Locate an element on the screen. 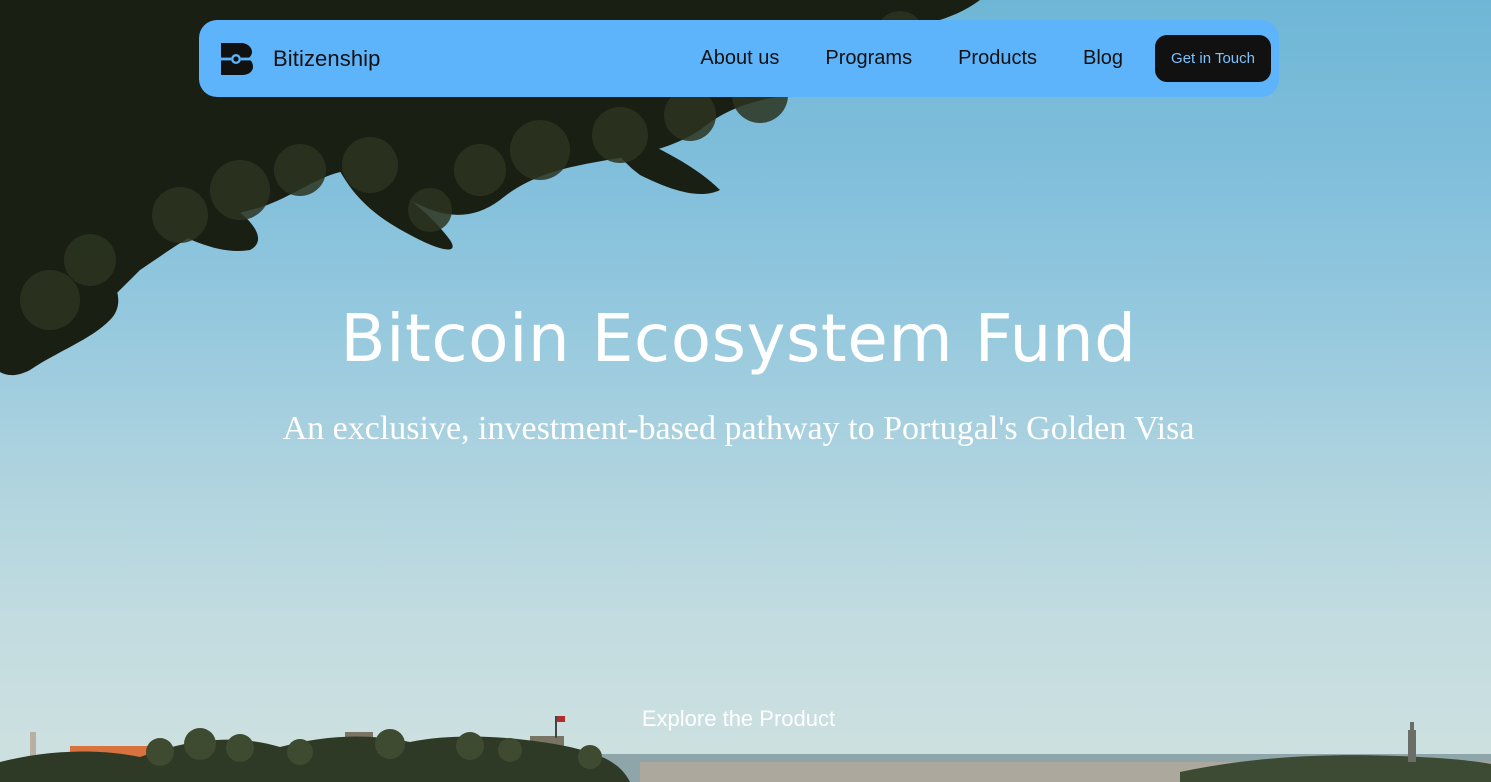  brand-home-link: Bitizenship is located at coordinates (300, 59).